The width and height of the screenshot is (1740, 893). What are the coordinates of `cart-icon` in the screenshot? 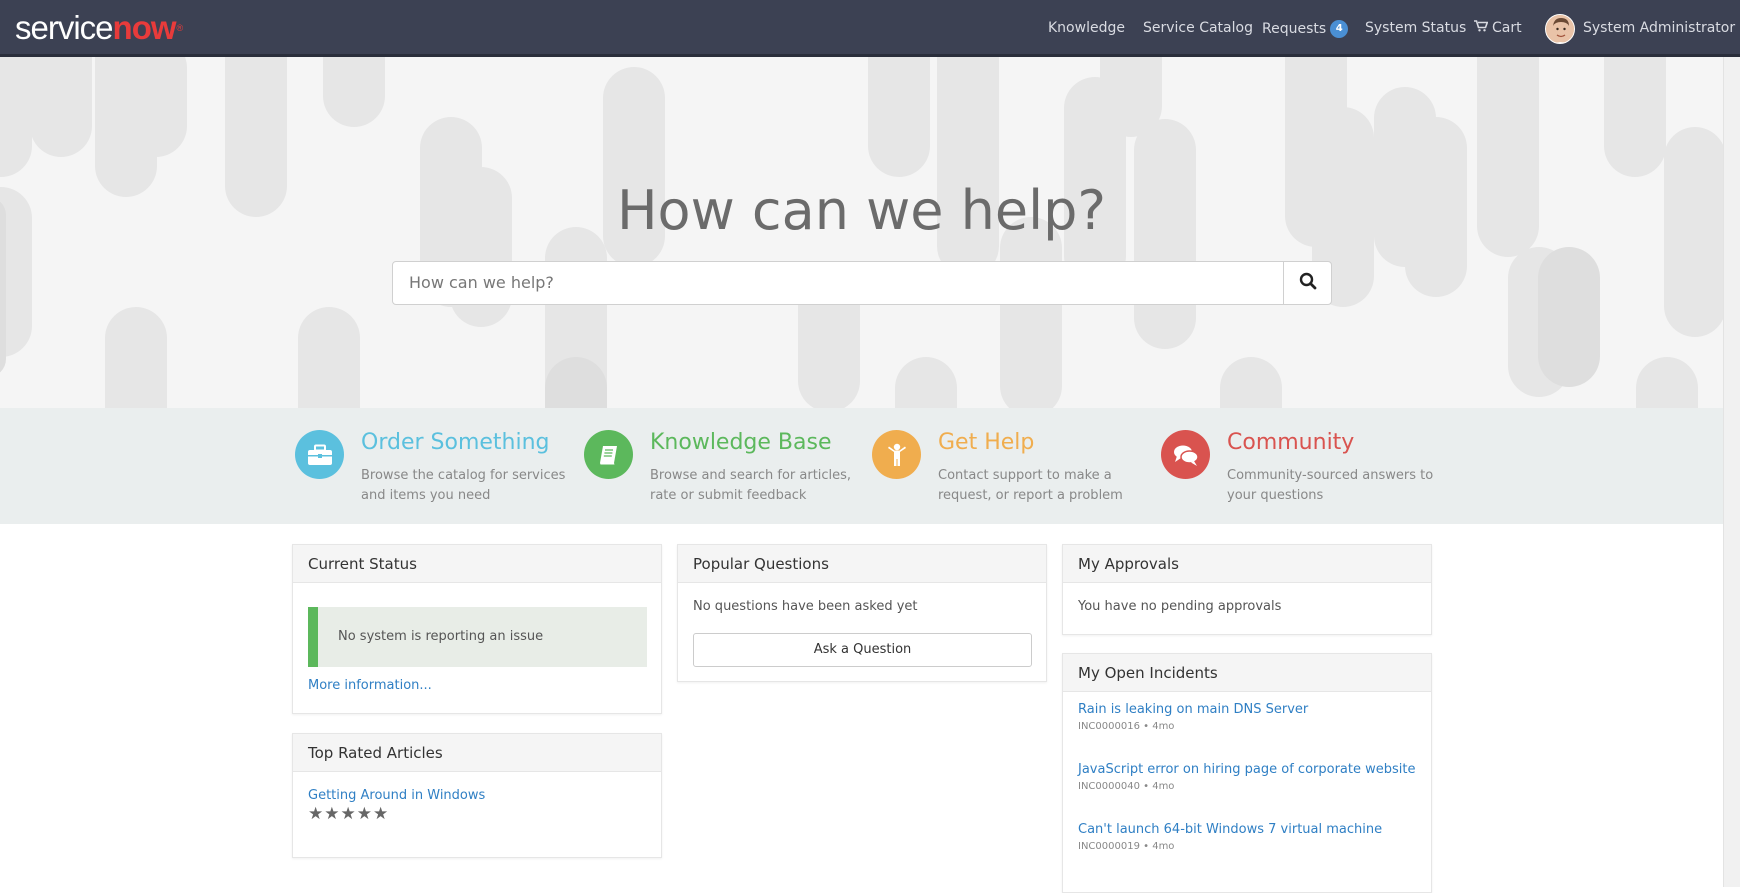 It's located at (1481, 28).